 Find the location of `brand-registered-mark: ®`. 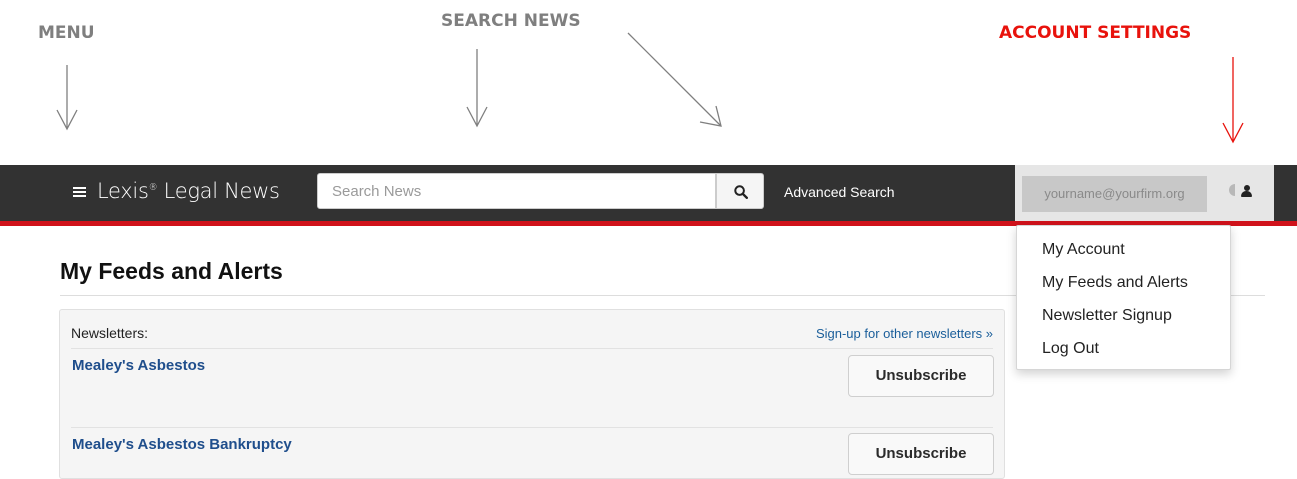

brand-registered-mark: ® is located at coordinates (153, 188).